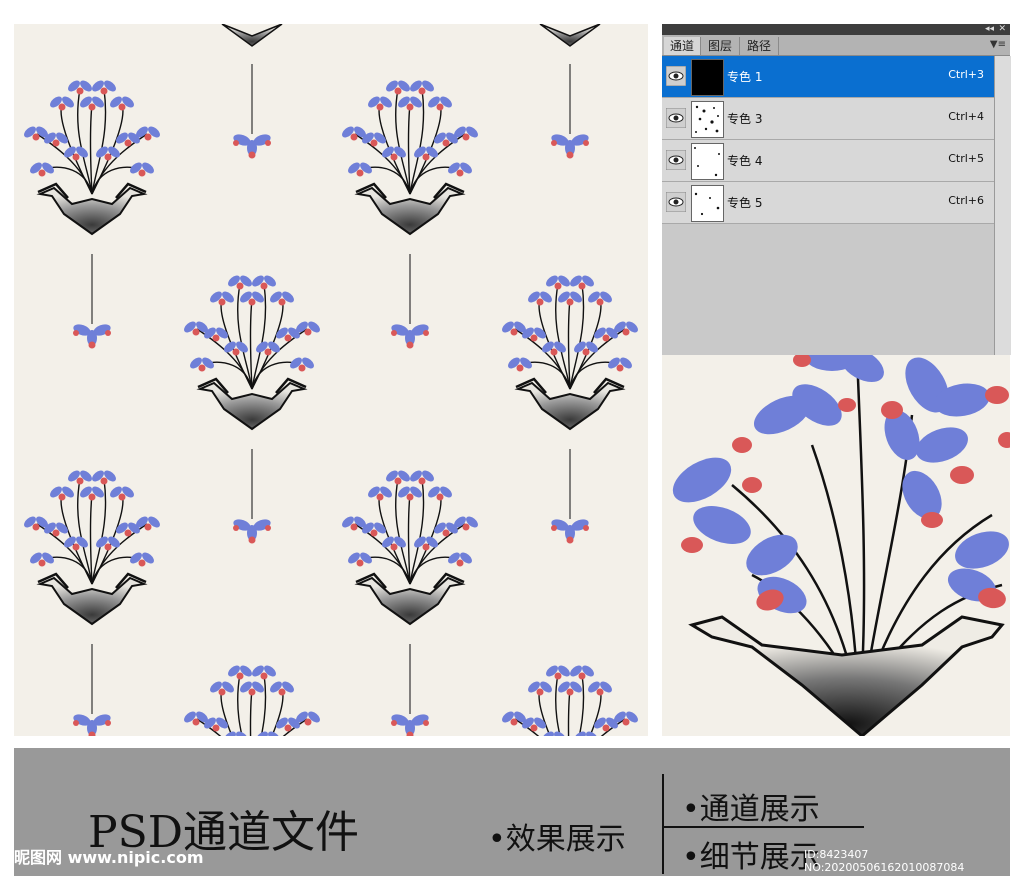  I want to click on channel-row: 专色 1 Ctrl+3, so click(828, 77).